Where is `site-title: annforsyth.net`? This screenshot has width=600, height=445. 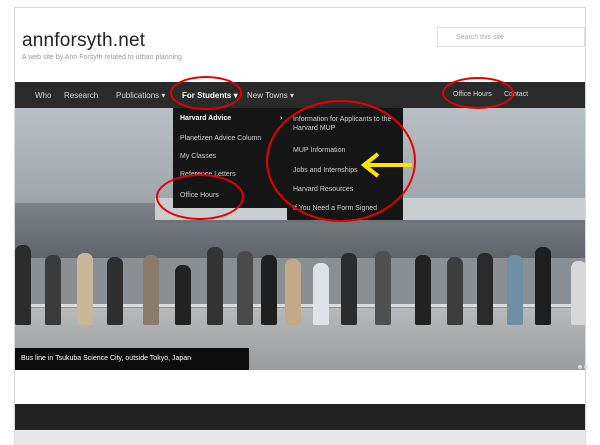 site-title: annforsyth.net is located at coordinates (83, 41).